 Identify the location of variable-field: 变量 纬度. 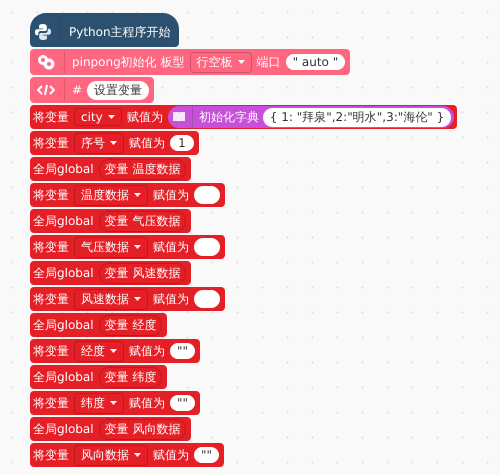
(130, 377).